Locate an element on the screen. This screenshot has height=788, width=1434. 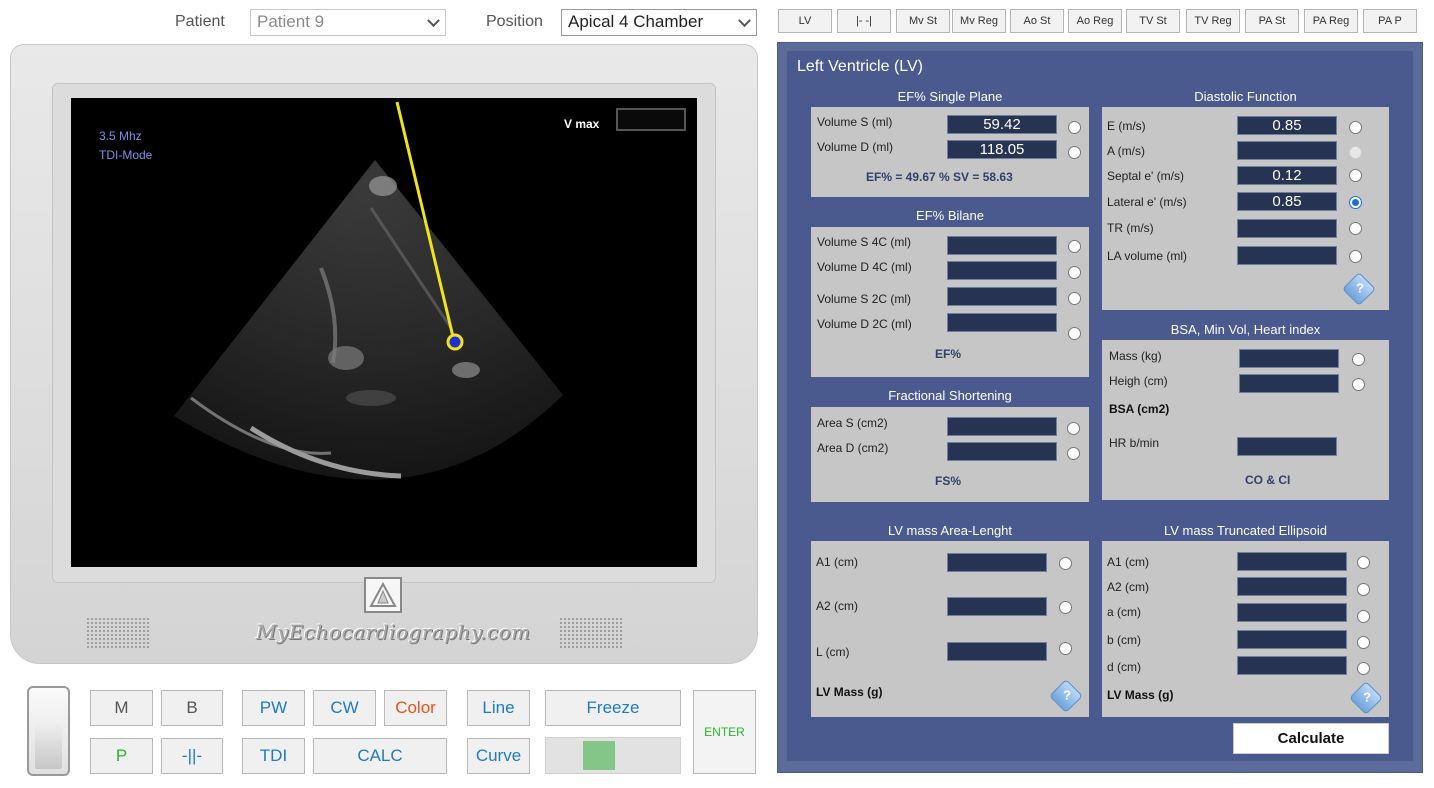
position-select: Apical 4 Chamber is located at coordinates (659, 22).